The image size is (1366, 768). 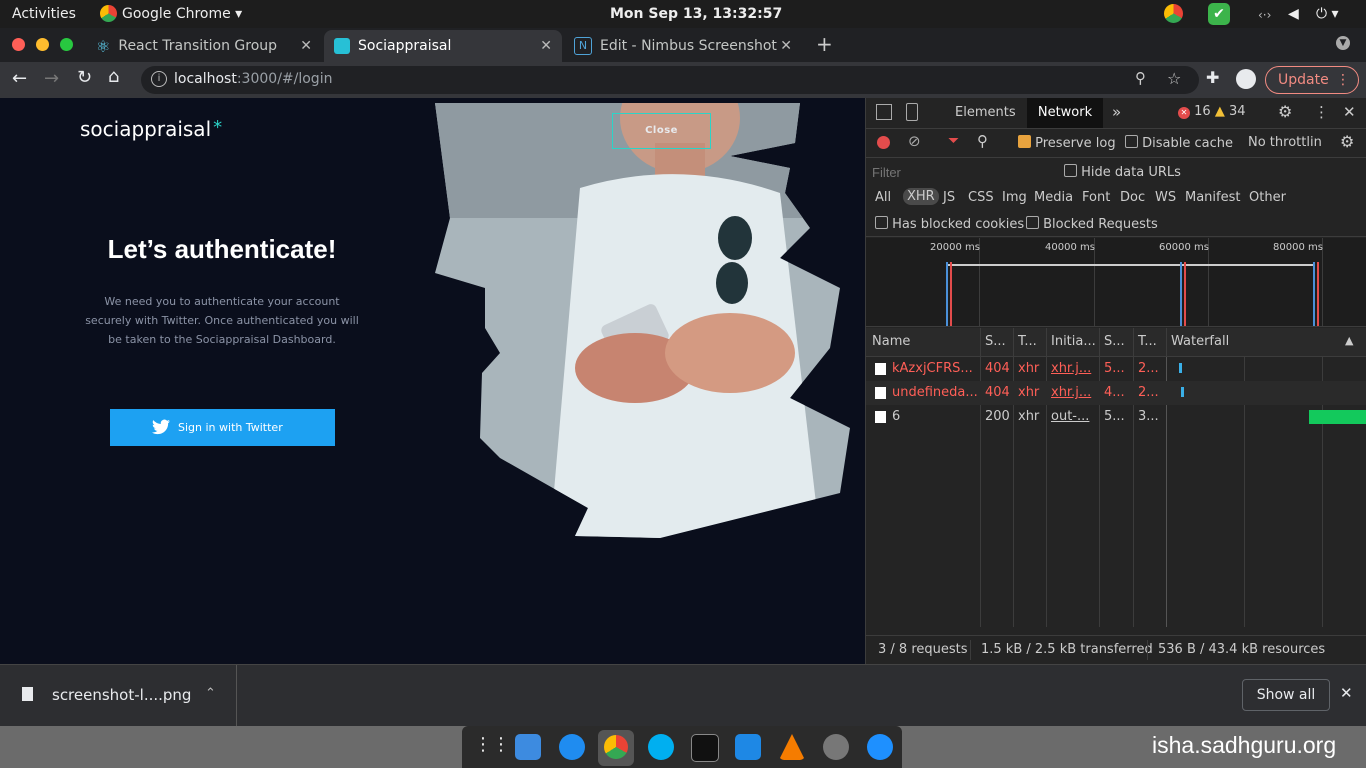 I want to click on tab-elements: Elements, so click(x=985, y=112).